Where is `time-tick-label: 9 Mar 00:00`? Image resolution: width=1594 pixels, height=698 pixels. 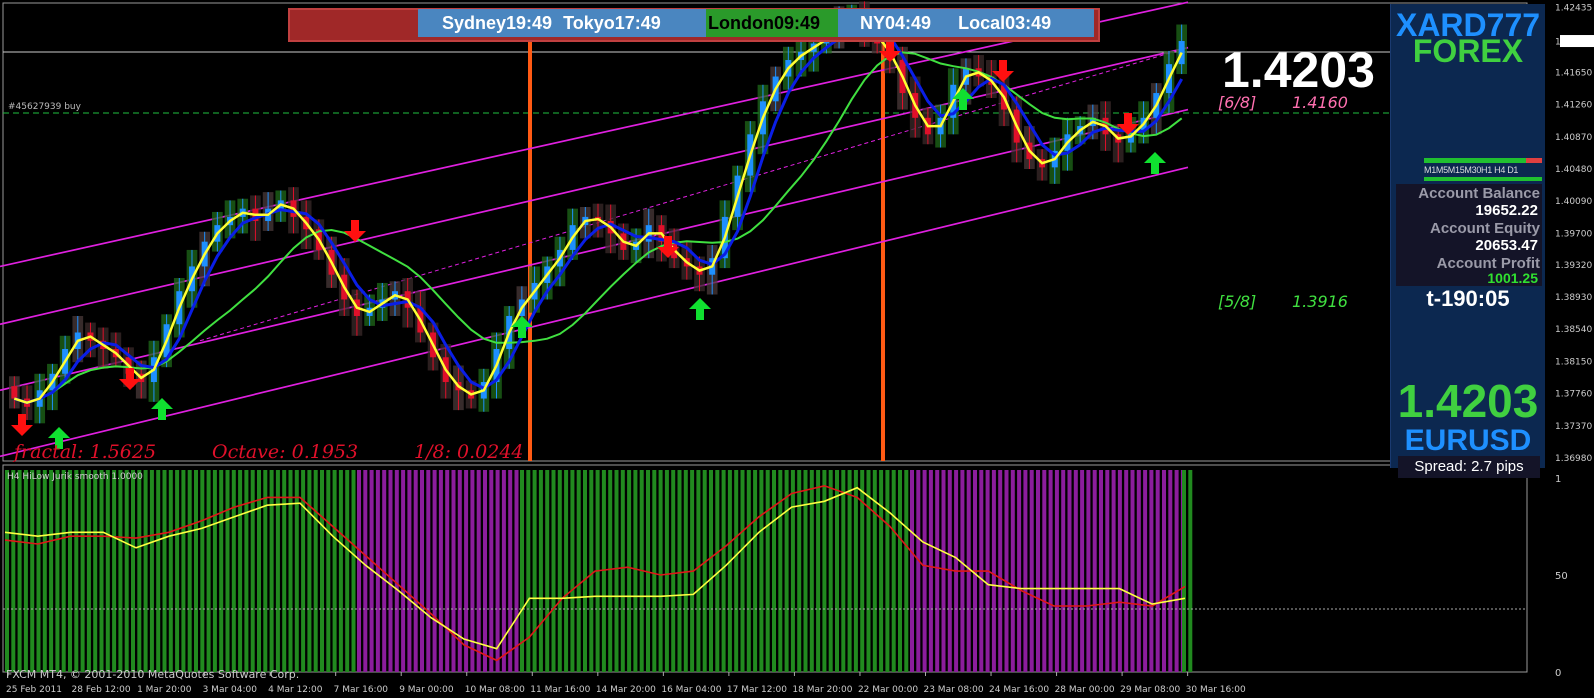 time-tick-label: 9 Mar 00:00 is located at coordinates (426, 690).